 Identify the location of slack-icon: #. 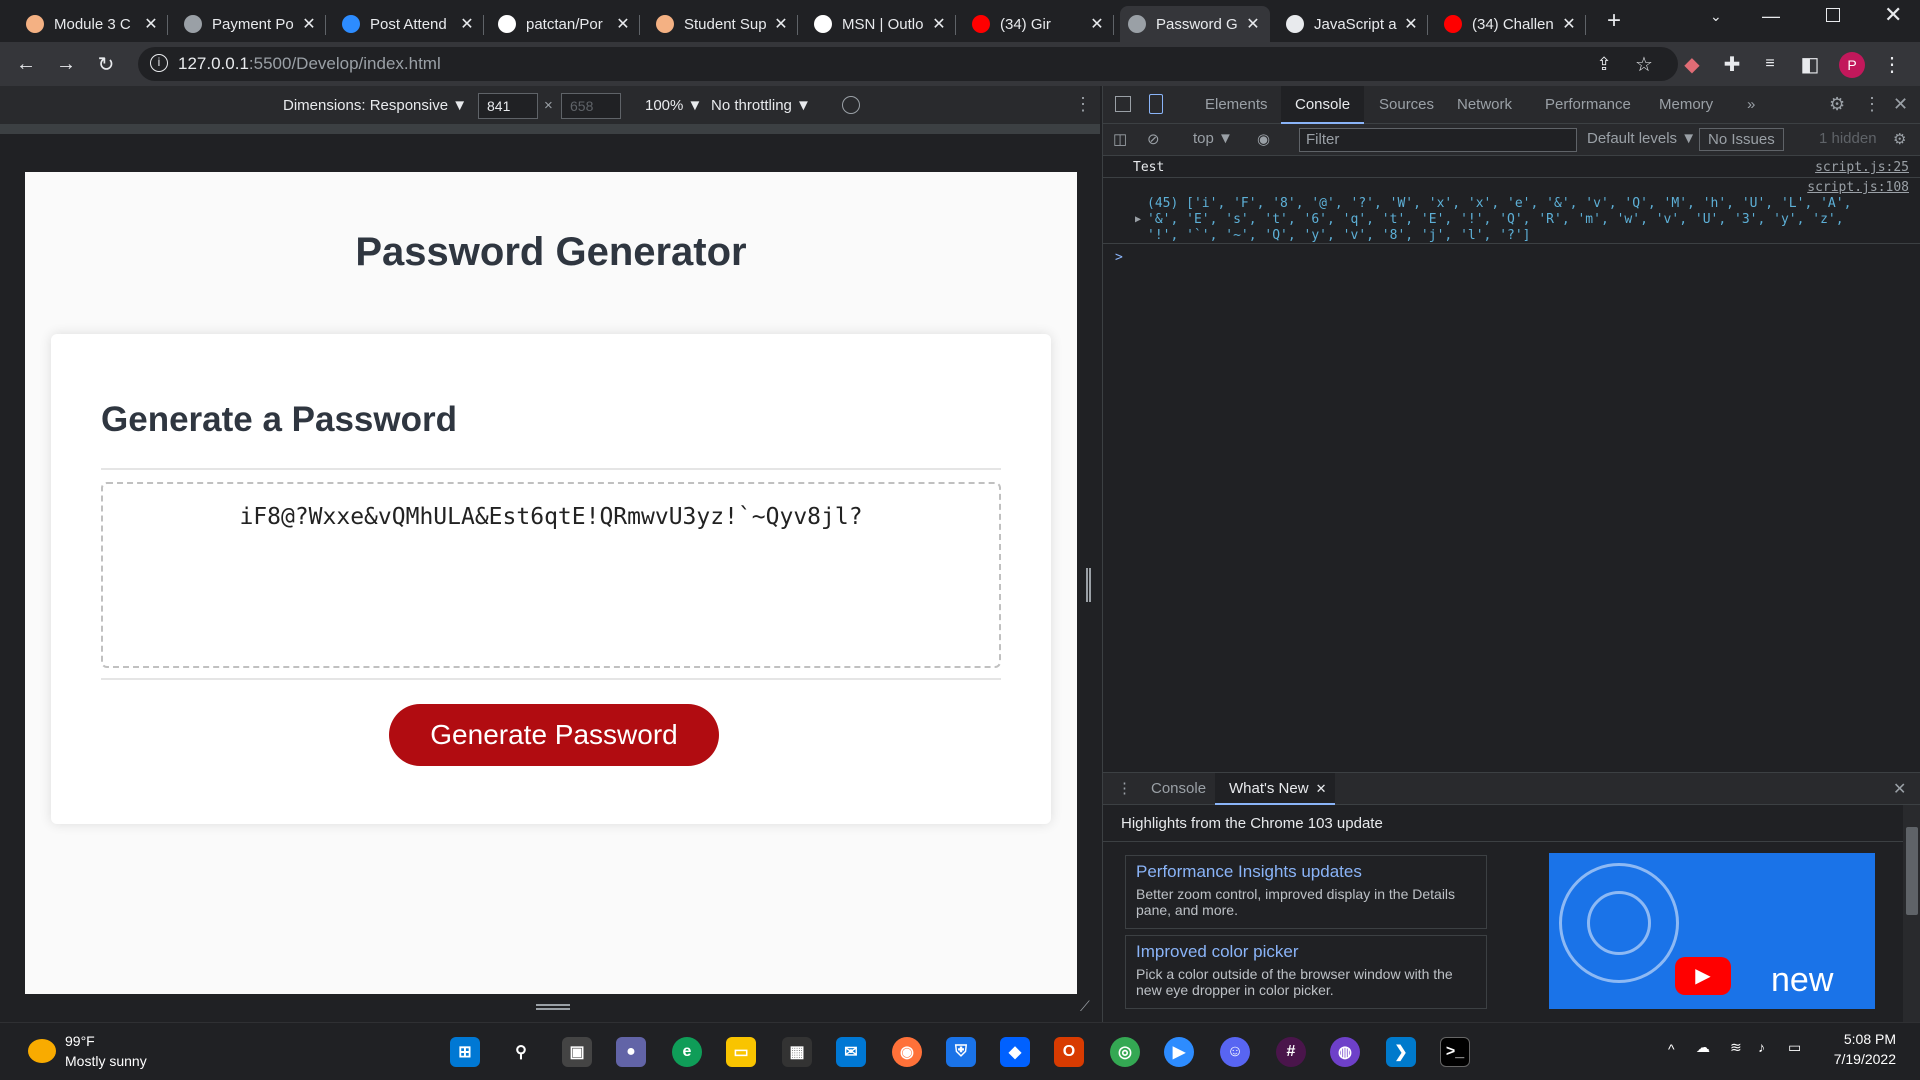
(1291, 1052).